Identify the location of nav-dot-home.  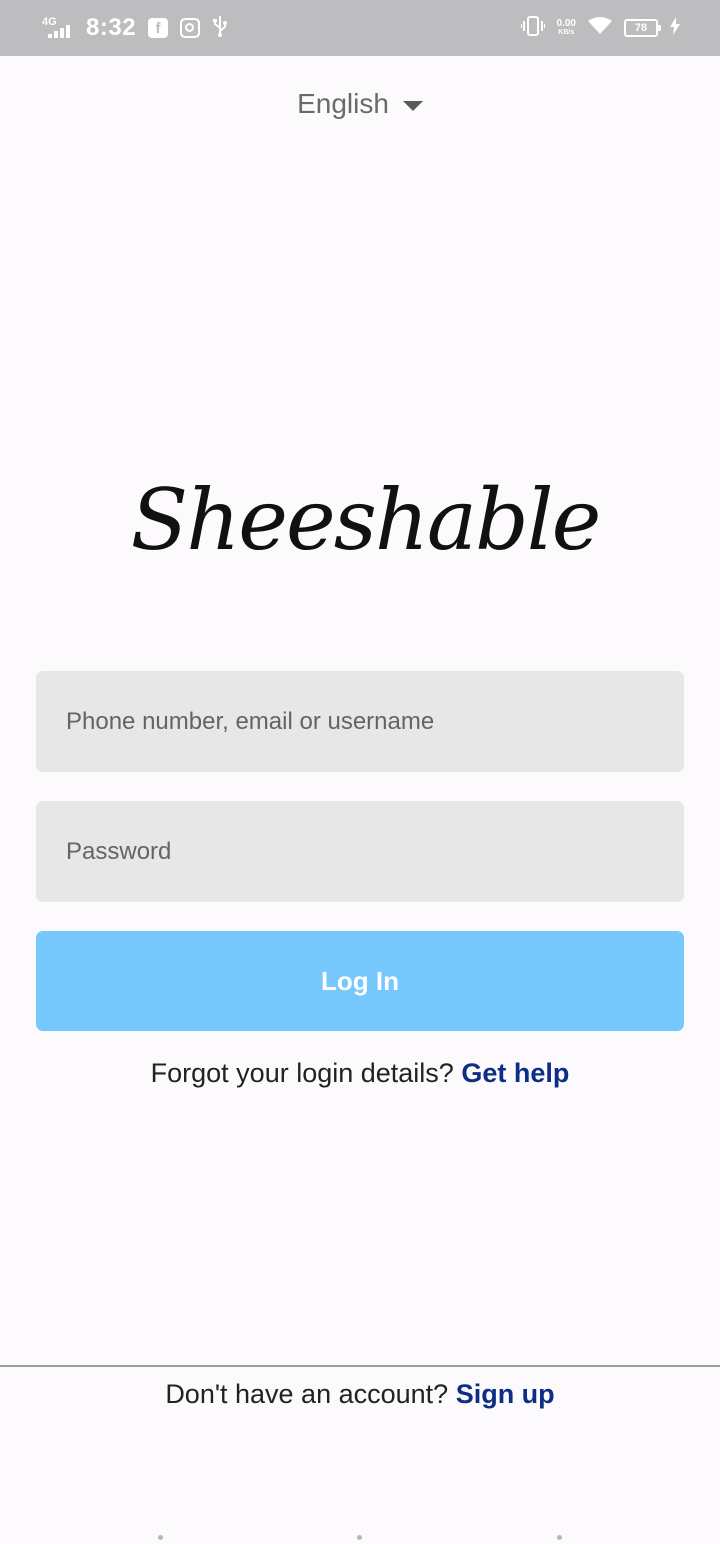
(359, 1537).